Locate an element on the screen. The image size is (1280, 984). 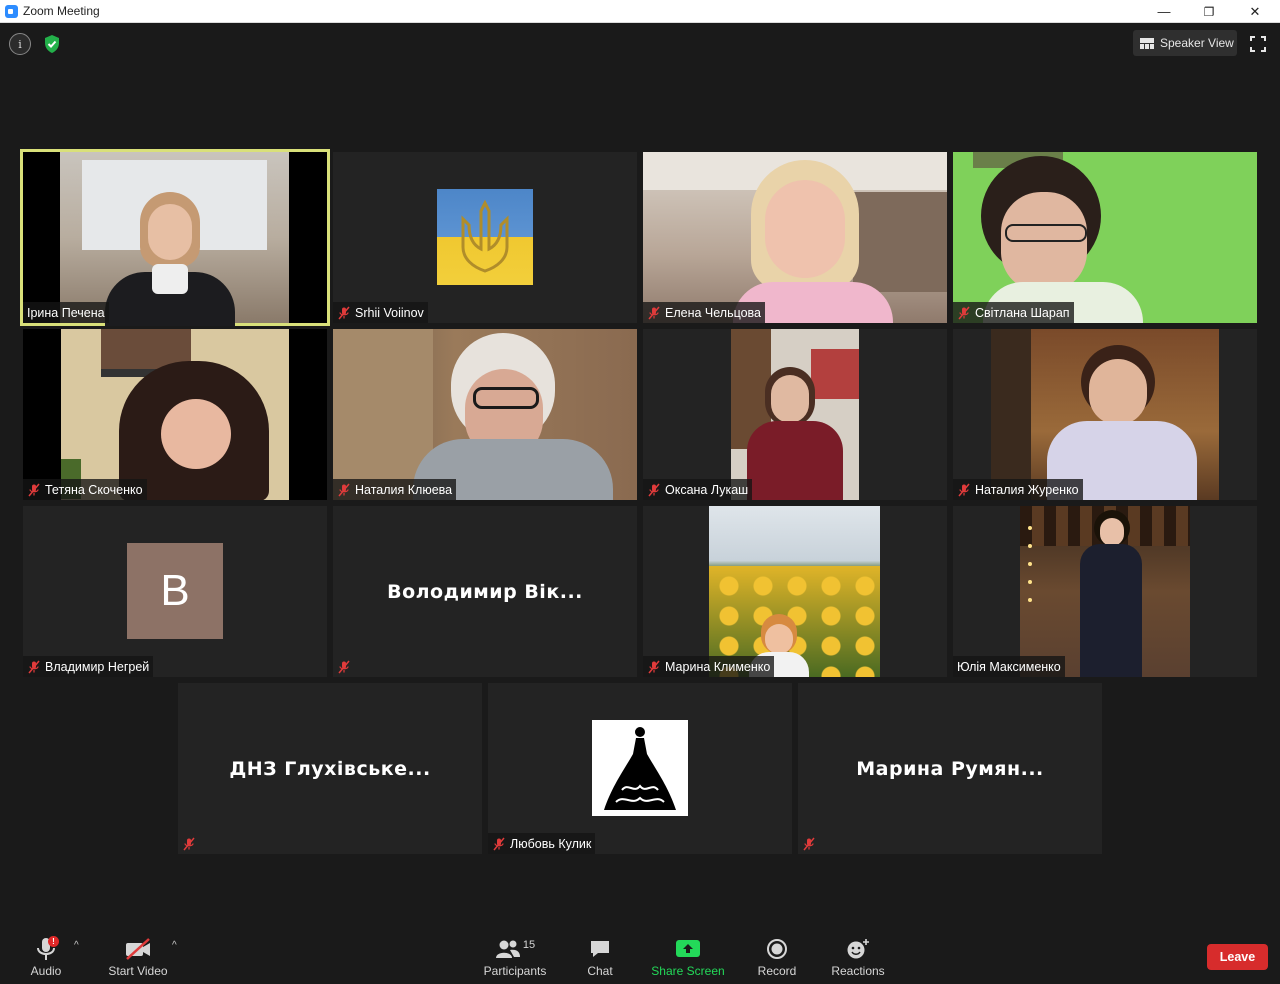
participant-name-tag: Світлана Шарап is located at coordinates (1013, 312).